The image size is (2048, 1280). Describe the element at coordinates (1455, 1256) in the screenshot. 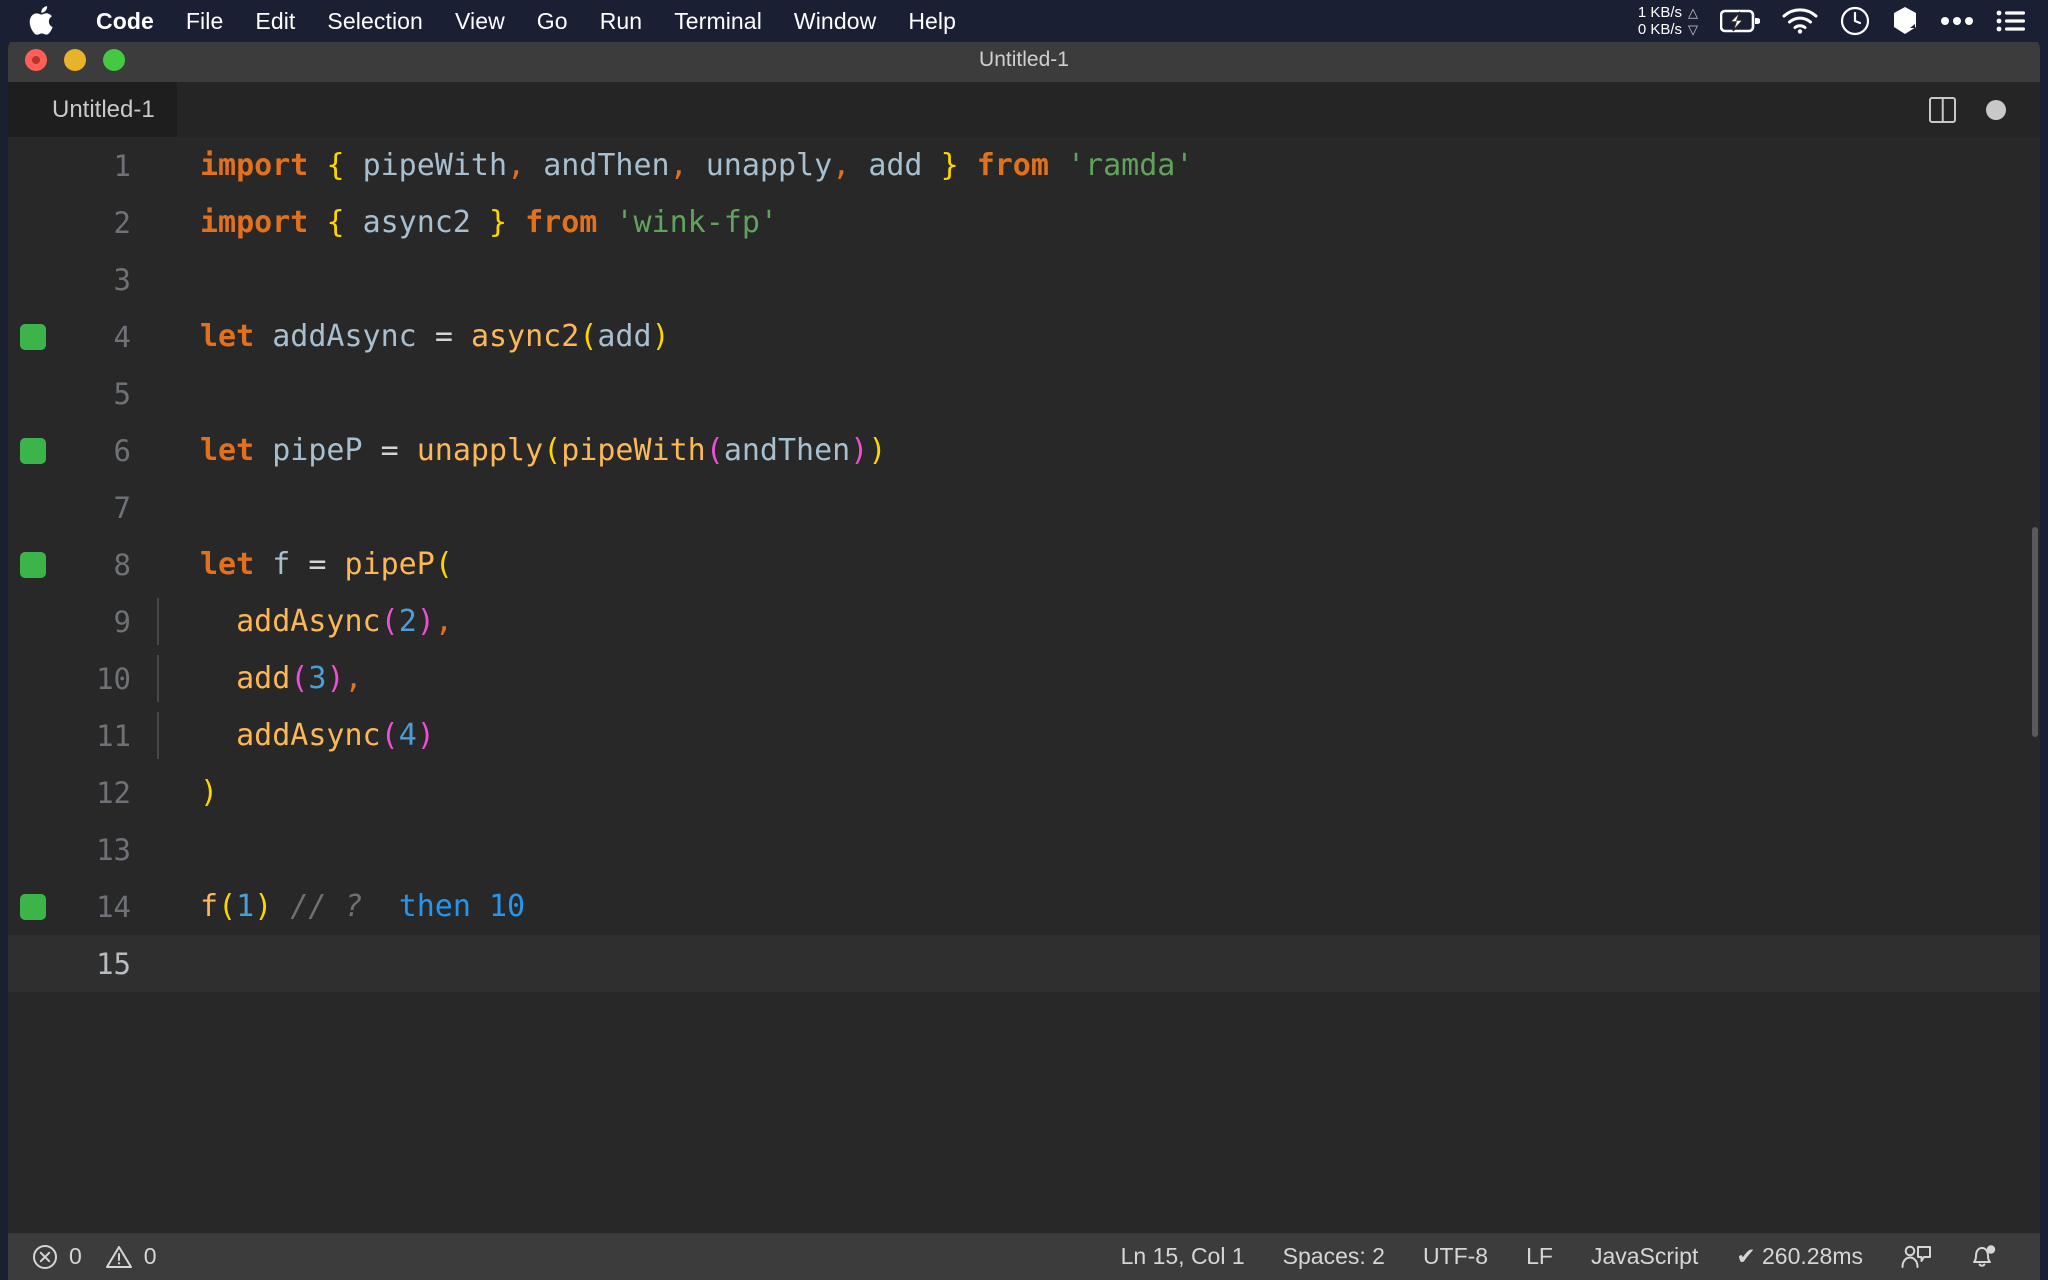

I see `encoding-setting: UTF-8` at that location.